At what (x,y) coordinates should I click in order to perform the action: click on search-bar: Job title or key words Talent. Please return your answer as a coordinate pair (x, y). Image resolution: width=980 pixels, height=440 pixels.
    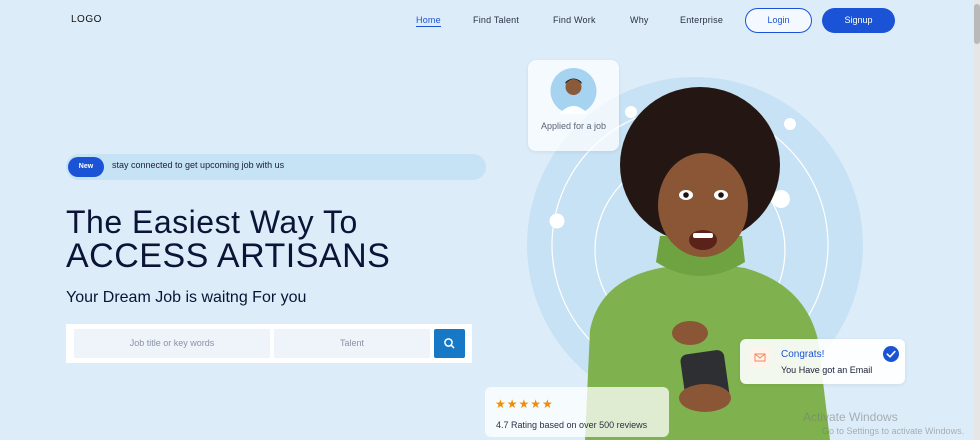
    Looking at the image, I should click on (269, 343).